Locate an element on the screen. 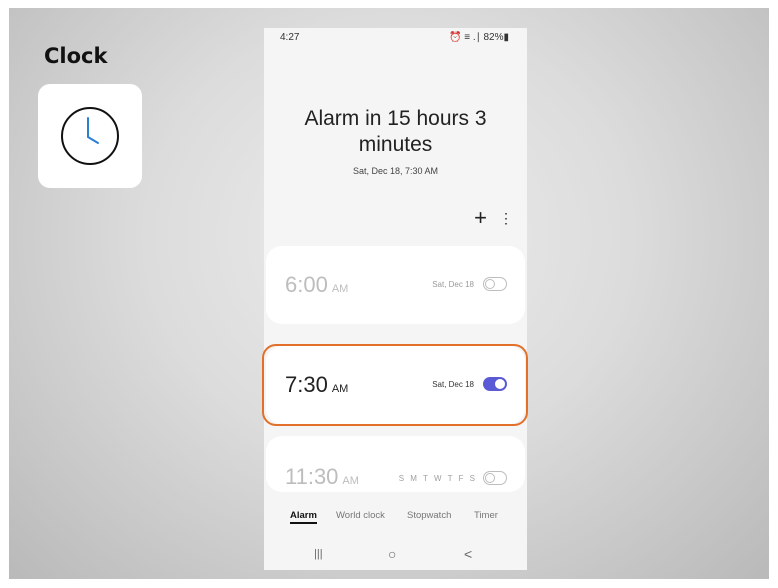 This screenshot has width=778, height=588. alarm-countdown-subtitle: Sat, Dec 18, 7:30 AM is located at coordinates (395, 171).